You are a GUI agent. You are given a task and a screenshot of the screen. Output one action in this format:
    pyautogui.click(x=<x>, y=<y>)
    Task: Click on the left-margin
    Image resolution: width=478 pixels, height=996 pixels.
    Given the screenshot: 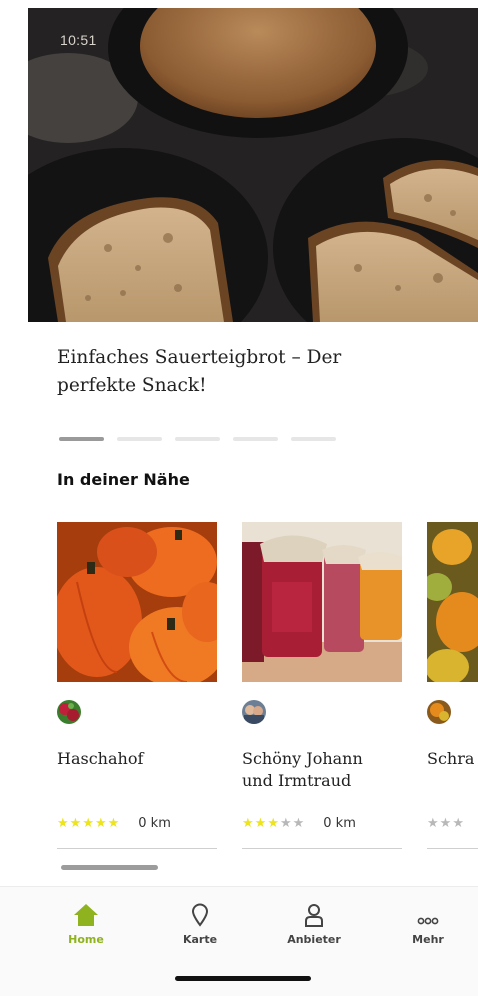 What is the action you would take?
    pyautogui.click(x=14, y=165)
    